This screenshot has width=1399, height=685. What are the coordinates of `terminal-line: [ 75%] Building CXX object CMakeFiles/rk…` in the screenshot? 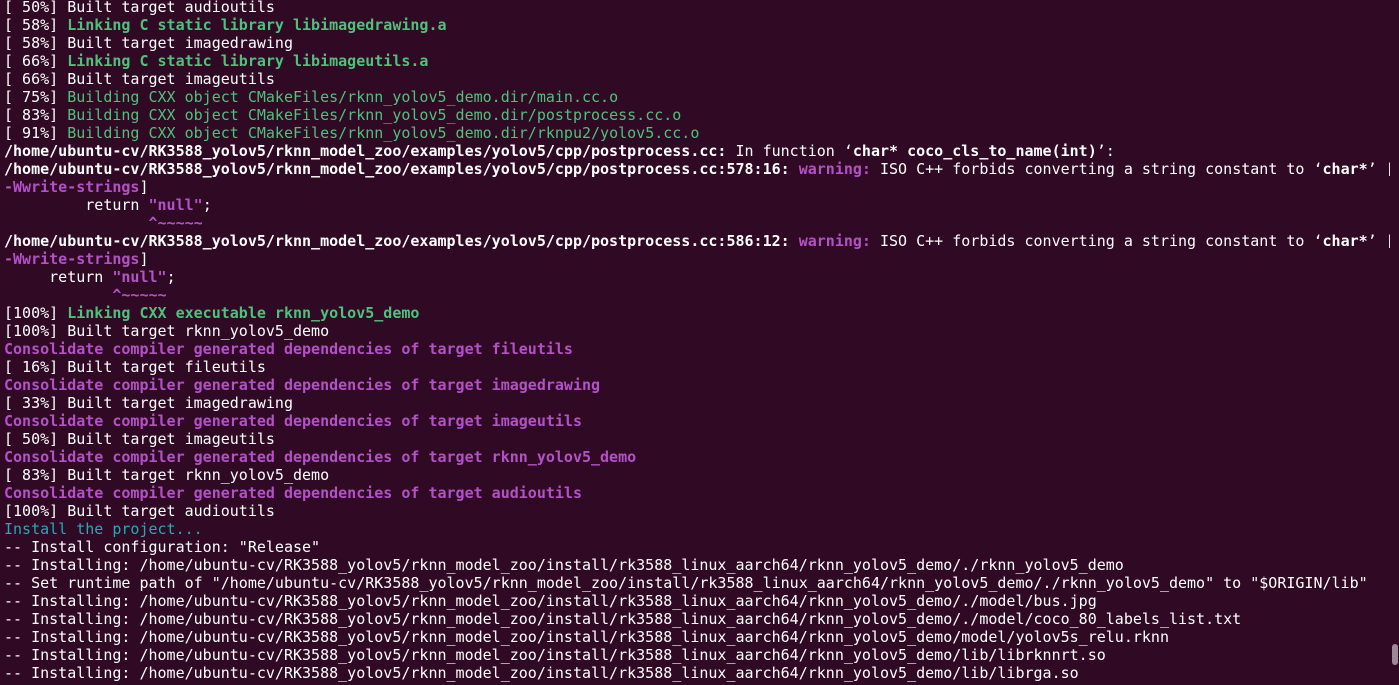 It's located at (697, 97).